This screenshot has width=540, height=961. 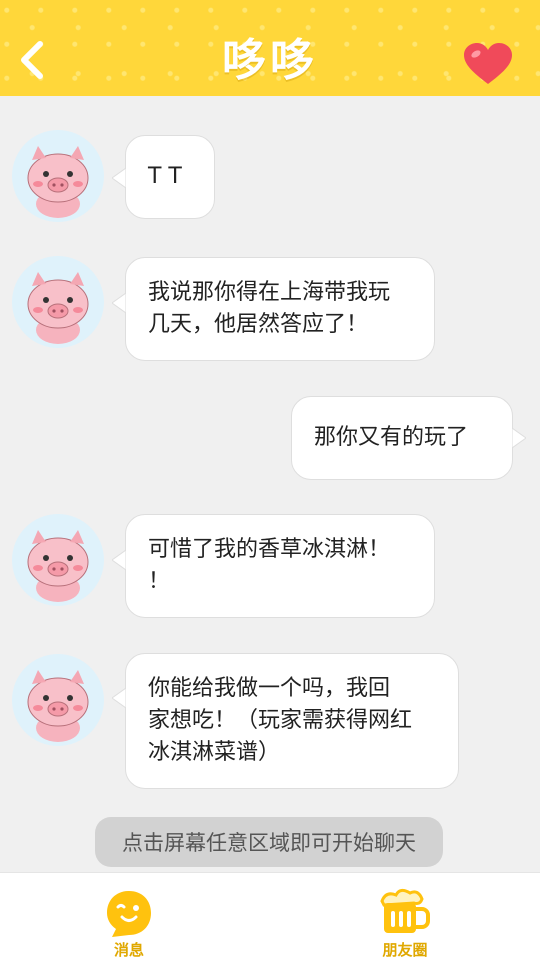 What do you see at coordinates (280, 720) in the screenshot?
I see `message-text: 你能给我做一个吗，我回 家想吃！（玩家需获得网红 冰淇淋菜谱）` at bounding box center [280, 720].